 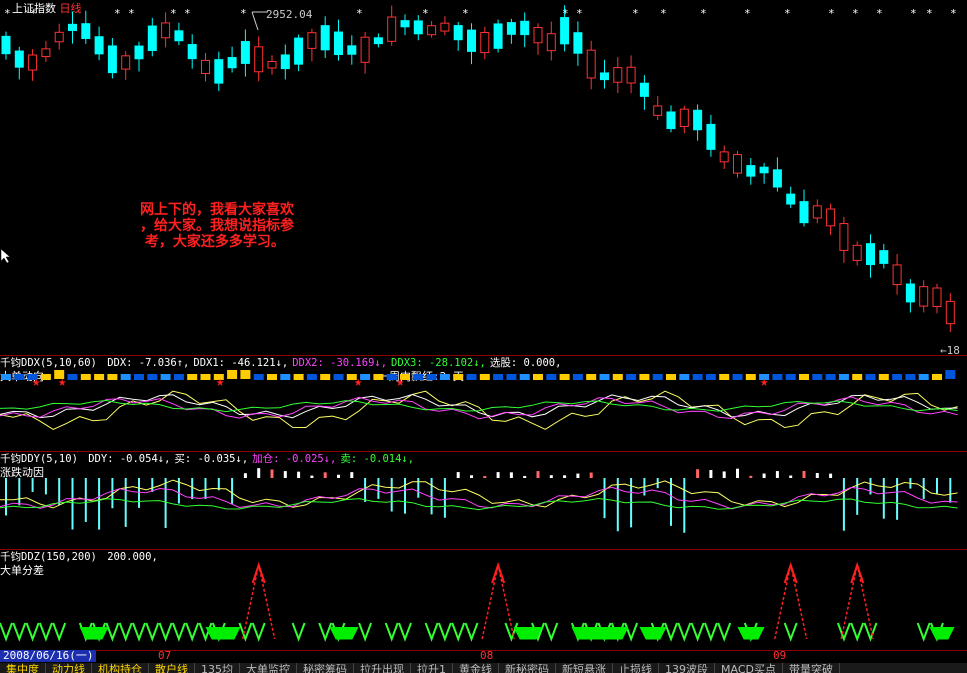 What do you see at coordinates (811, 668) in the screenshot?
I see `tab-15: 带量突破` at bounding box center [811, 668].